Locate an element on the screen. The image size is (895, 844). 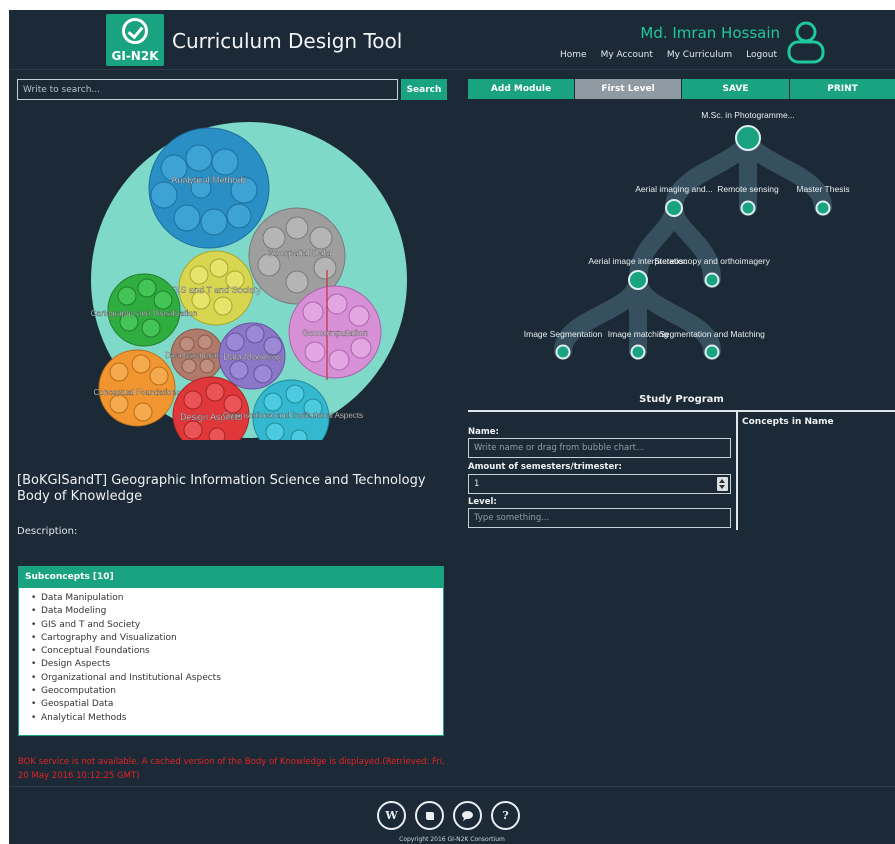
list-item: Data Modeling is located at coordinates (237, 612).